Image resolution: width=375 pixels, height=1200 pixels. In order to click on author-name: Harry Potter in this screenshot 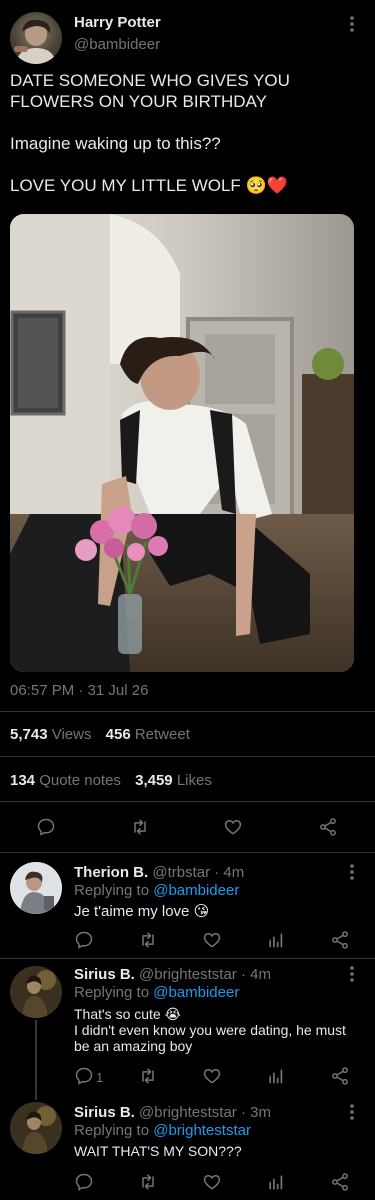, I will do `click(117, 22)`.